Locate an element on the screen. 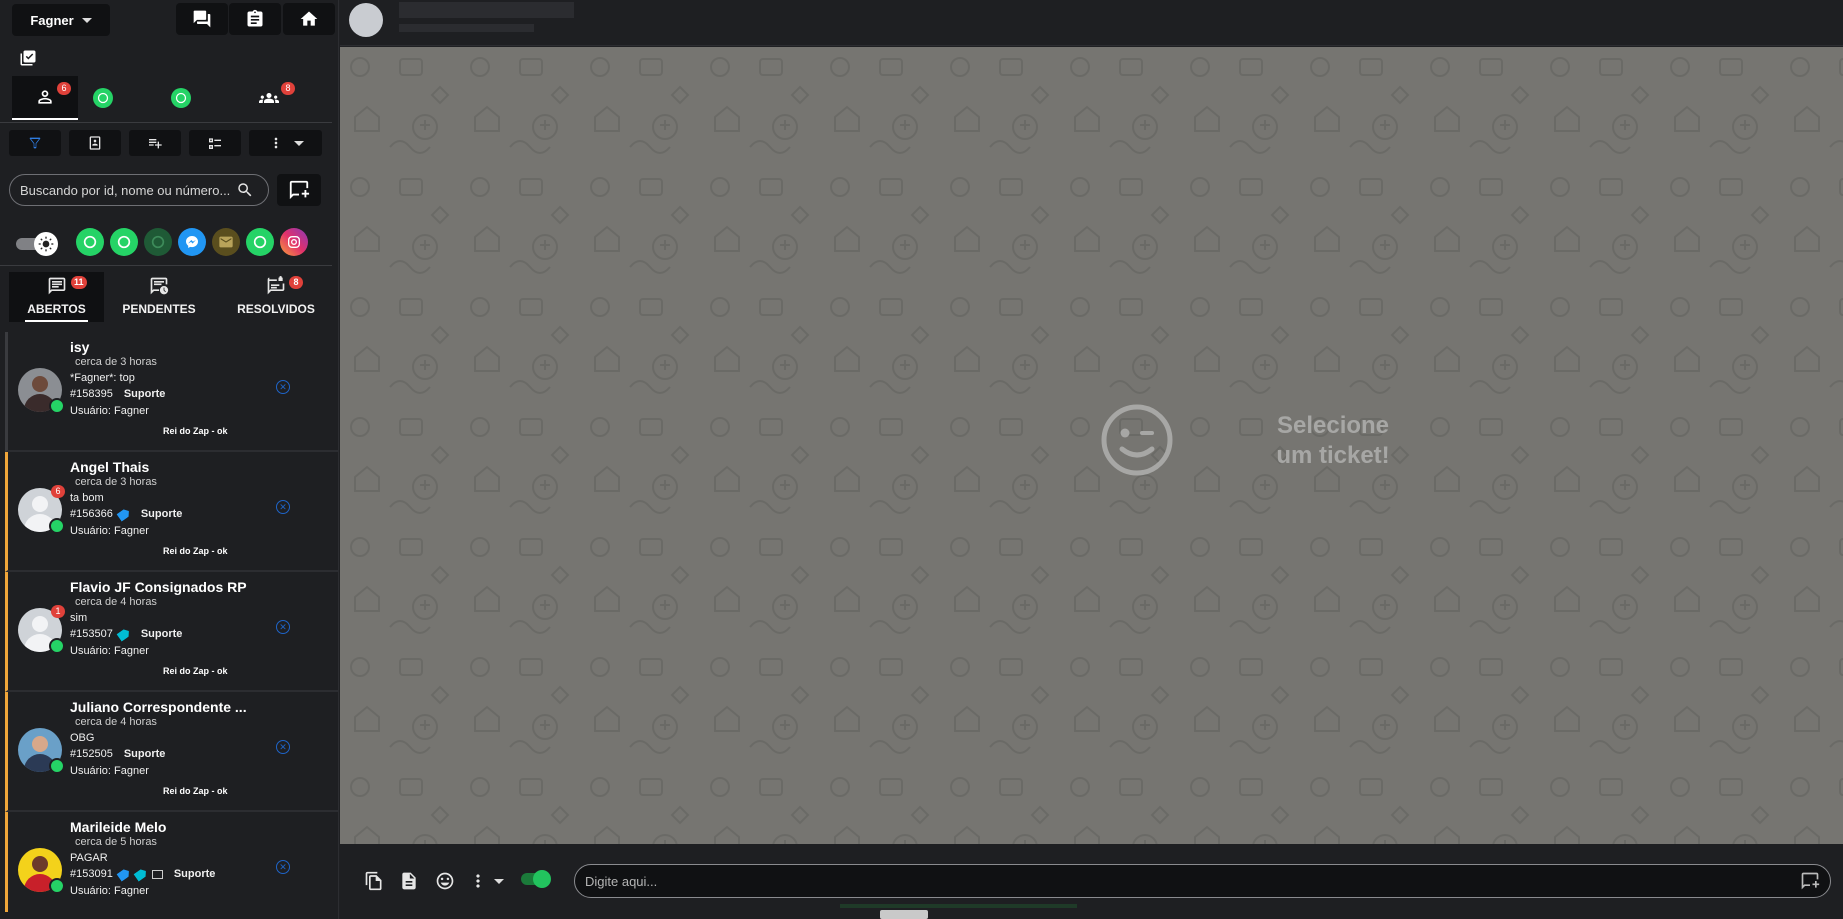 The width and height of the screenshot is (1843, 919). scrollbar-thumb is located at coordinates (904, 914).